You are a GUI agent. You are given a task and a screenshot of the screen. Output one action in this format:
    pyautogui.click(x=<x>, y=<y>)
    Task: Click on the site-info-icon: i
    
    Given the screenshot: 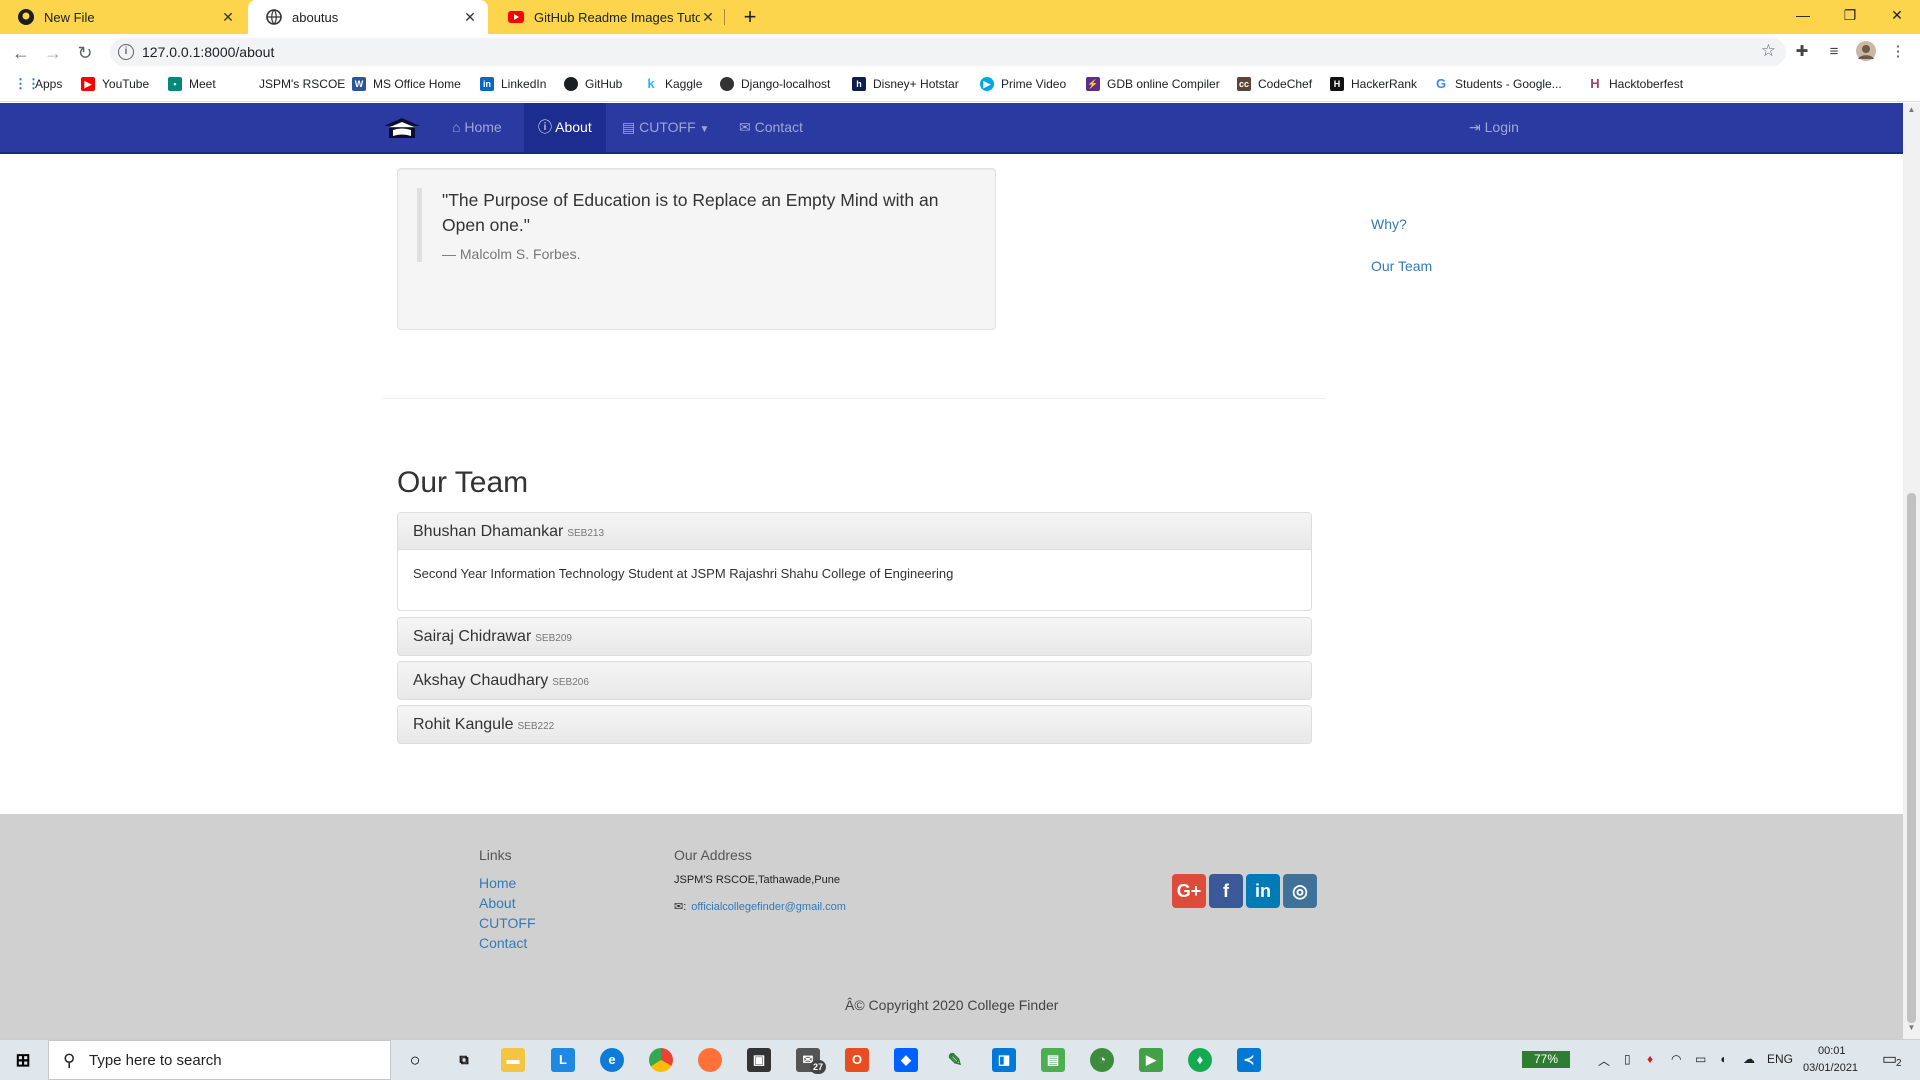 What is the action you would take?
    pyautogui.click(x=126, y=52)
    